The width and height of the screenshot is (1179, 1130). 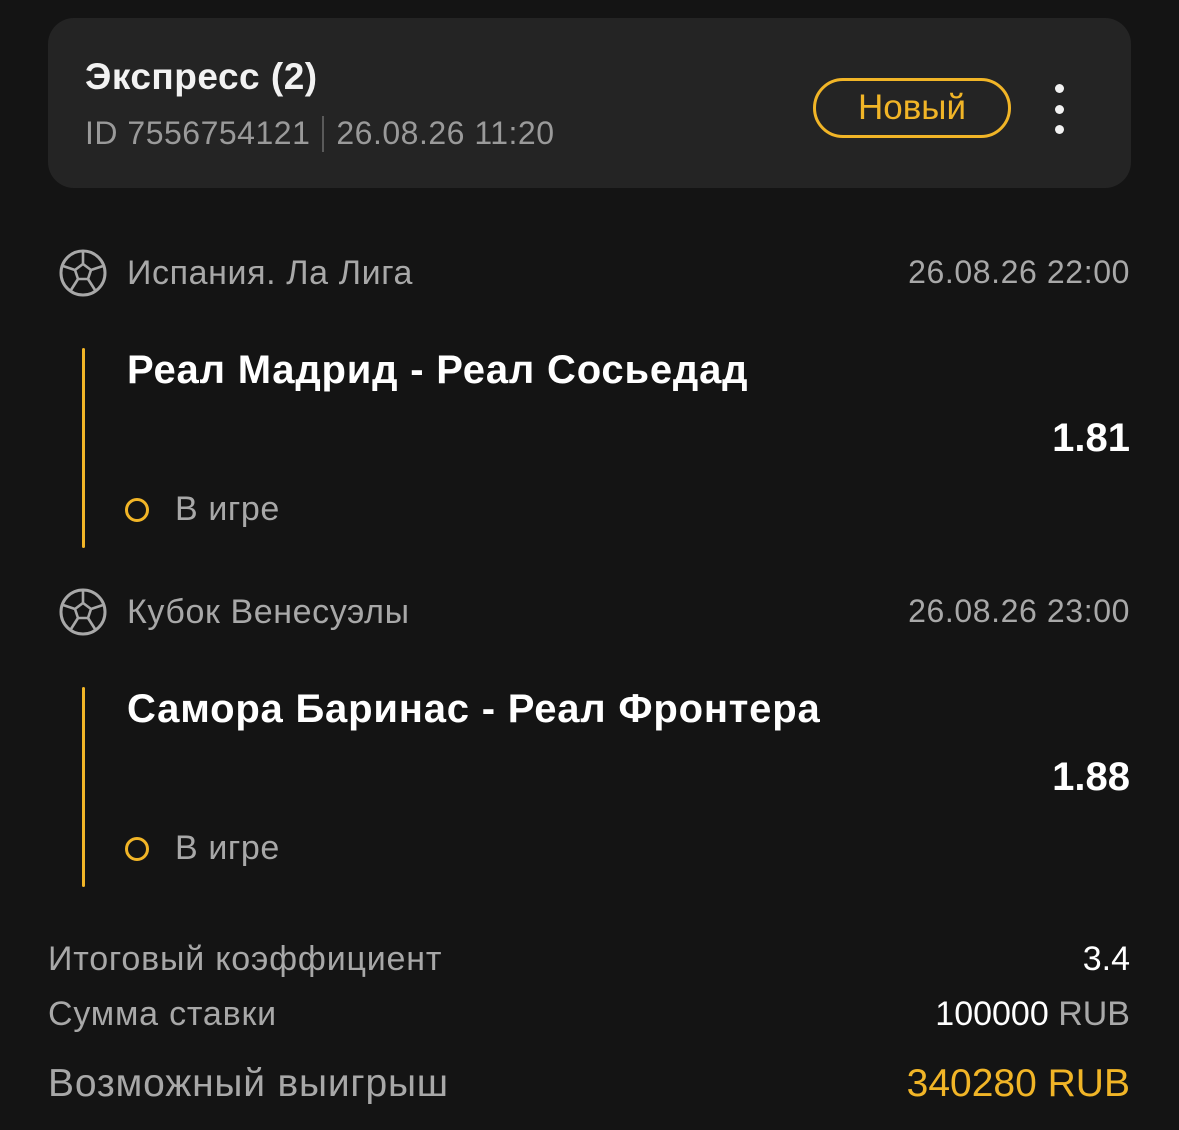 I want to click on event-start-time: 26.08.26 23:00, so click(x=1019, y=611).